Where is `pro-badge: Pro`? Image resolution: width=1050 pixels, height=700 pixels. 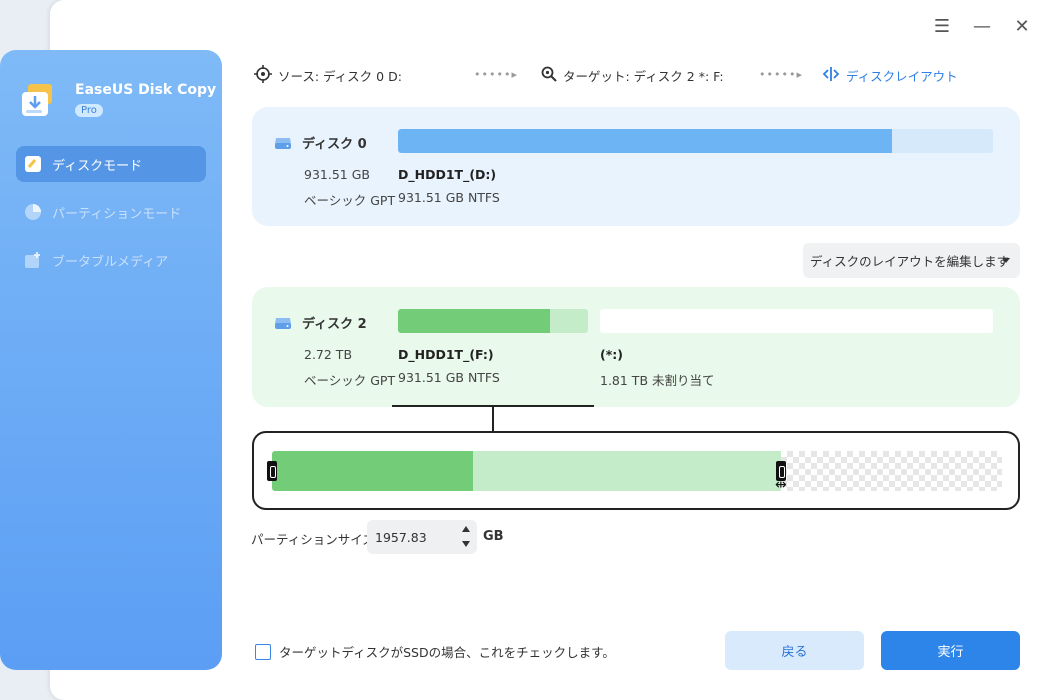 pro-badge: Pro is located at coordinates (89, 110).